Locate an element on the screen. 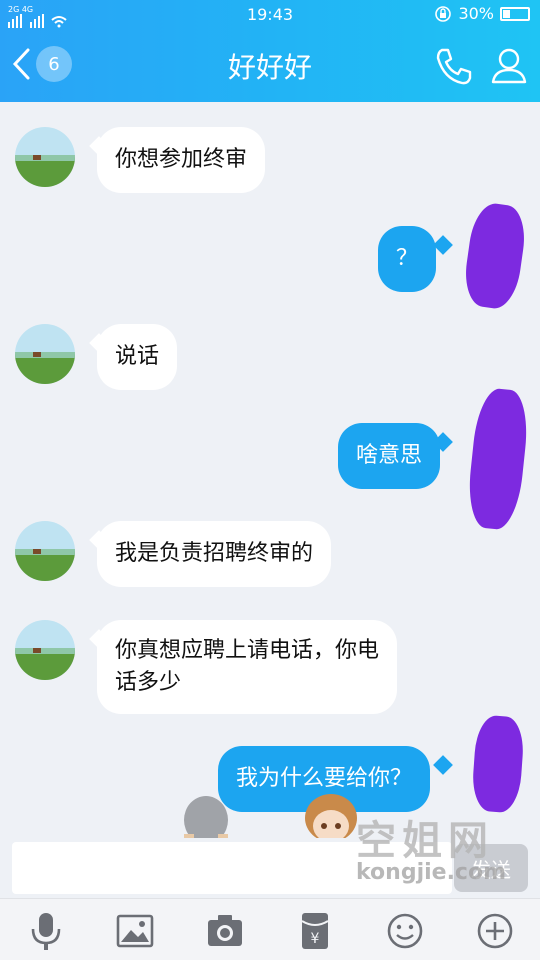 Image resolution: width=540 pixels, height=960 pixels. red-packet-icon: ¥ is located at coordinates (315, 931).